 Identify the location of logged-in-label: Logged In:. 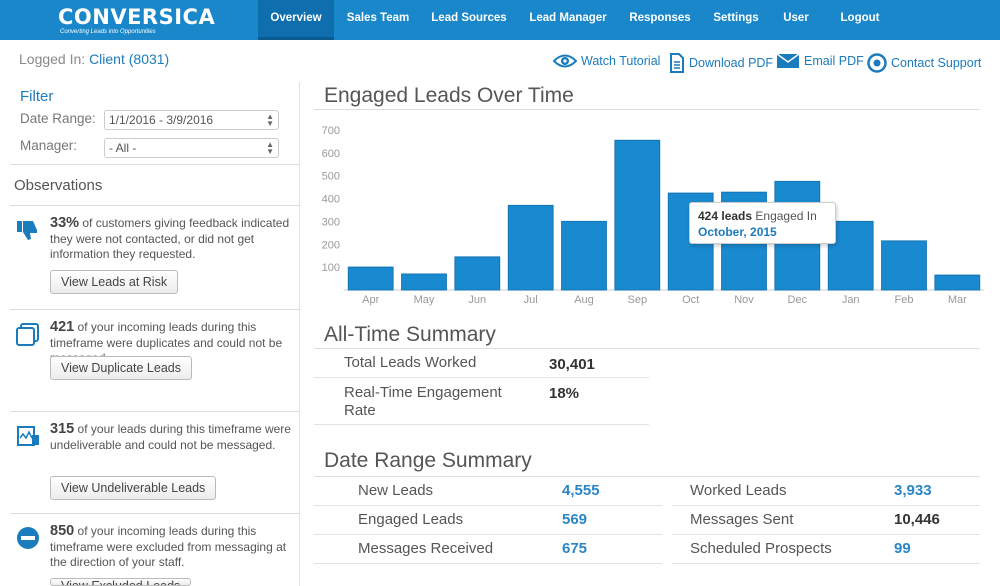
(52, 59).